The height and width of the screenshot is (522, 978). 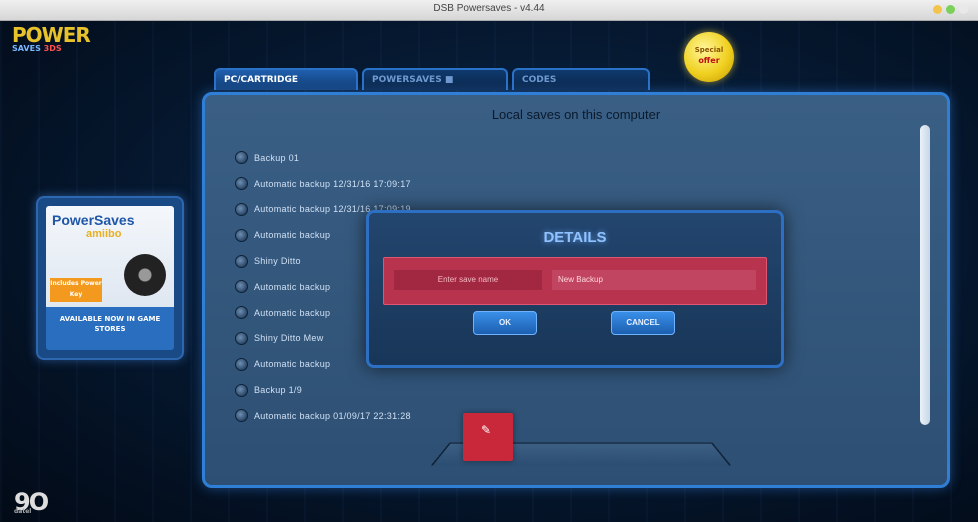 I want to click on powersaves-logo: POWER SAVES 3DS, so click(x=76, y=40).